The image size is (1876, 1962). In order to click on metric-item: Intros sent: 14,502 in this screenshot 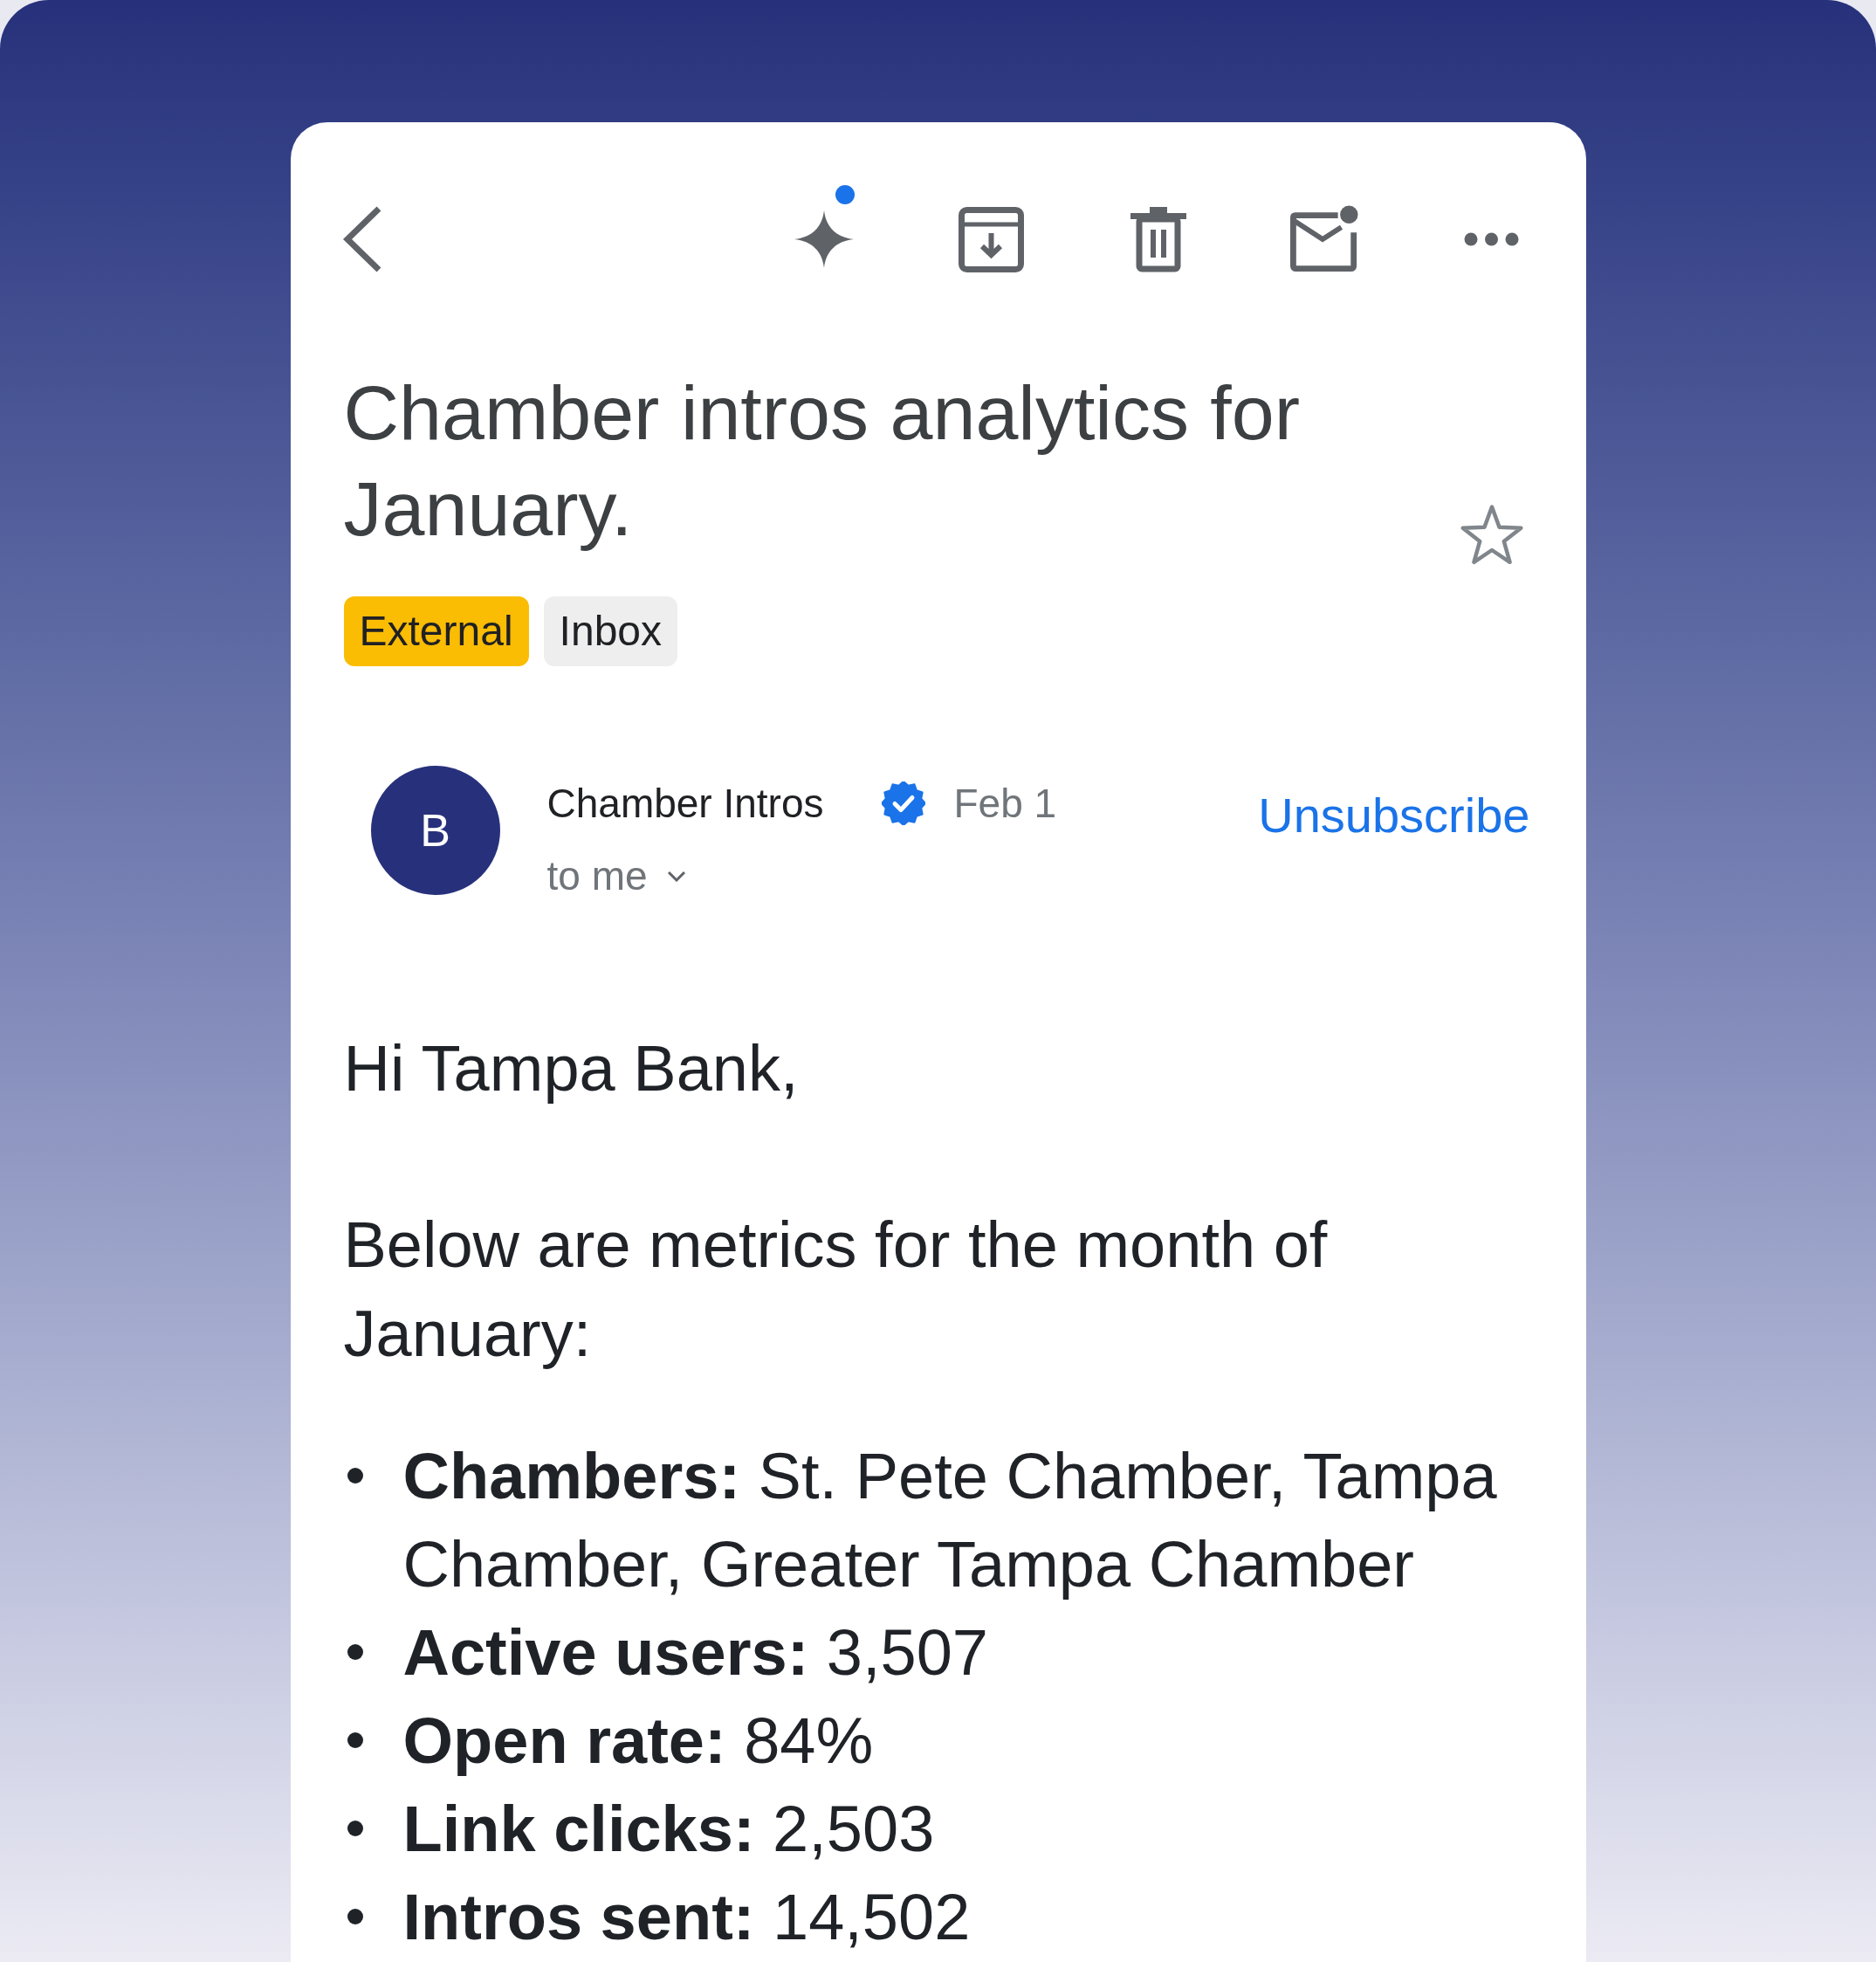, I will do `click(687, 1917)`.